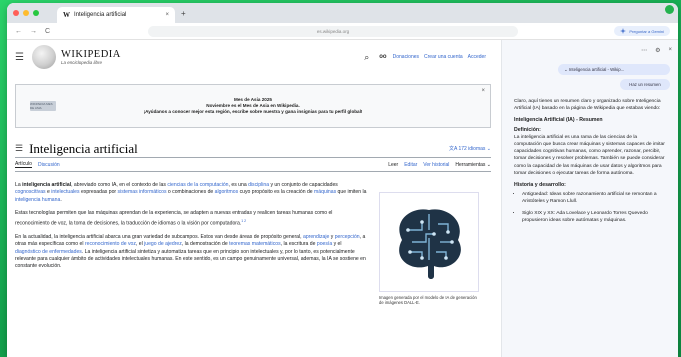 The height and width of the screenshot is (357, 681). Describe the element at coordinates (347, 237) in the screenshot. I see `article-link: percepción` at that location.